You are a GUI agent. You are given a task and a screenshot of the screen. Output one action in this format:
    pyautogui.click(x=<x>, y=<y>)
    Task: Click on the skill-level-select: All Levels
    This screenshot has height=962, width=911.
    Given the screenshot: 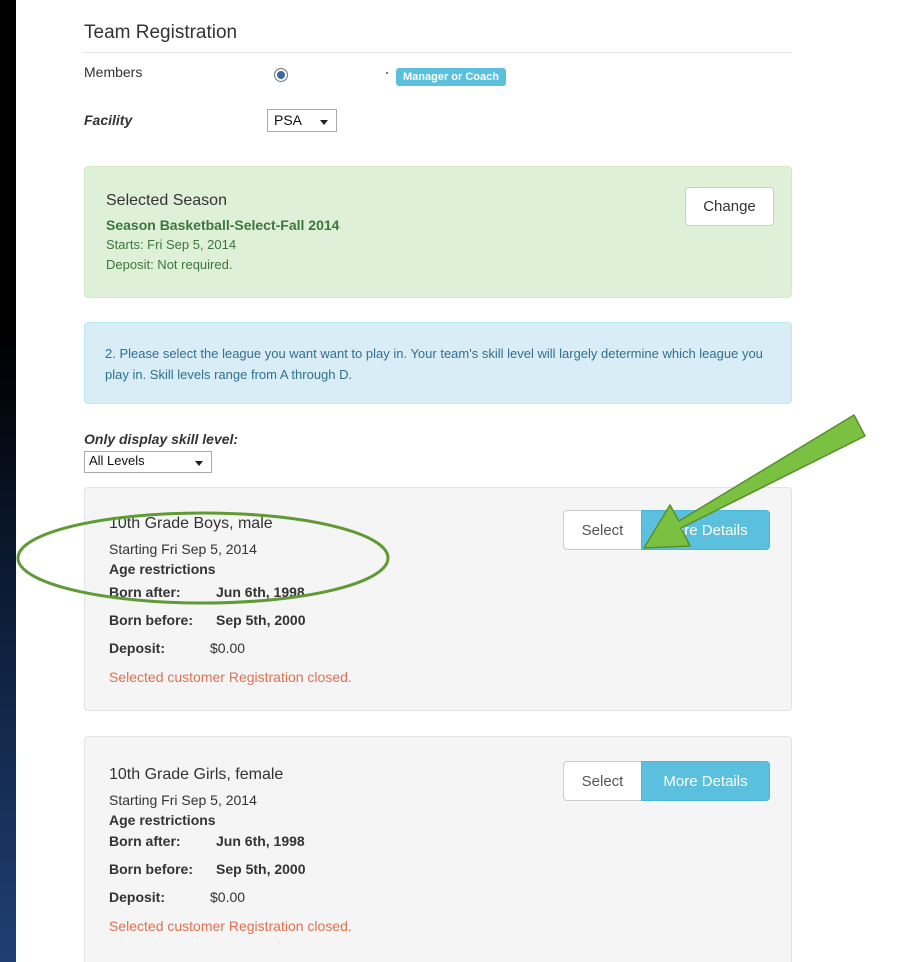 What is the action you would take?
    pyautogui.click(x=148, y=462)
    